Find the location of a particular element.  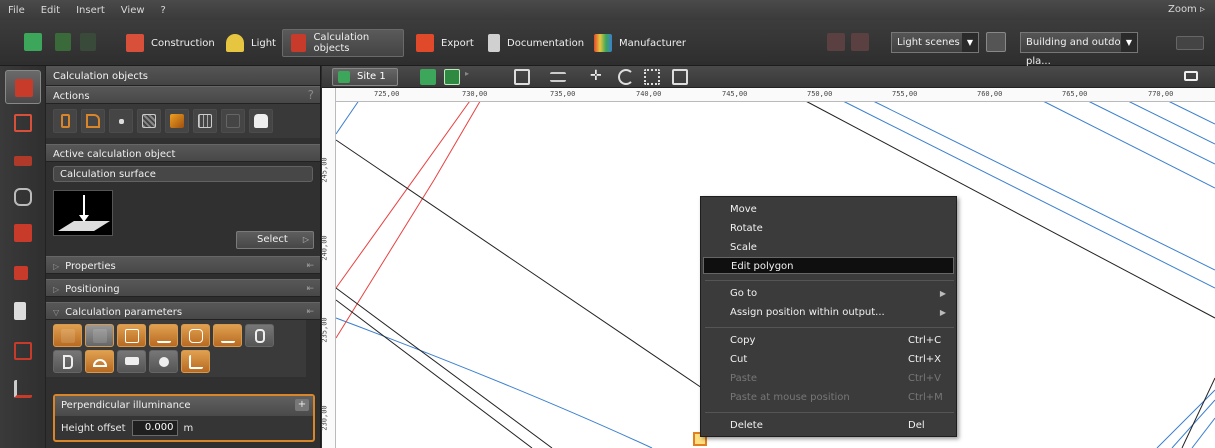

cylindrical-illuminance-button is located at coordinates (259, 335).